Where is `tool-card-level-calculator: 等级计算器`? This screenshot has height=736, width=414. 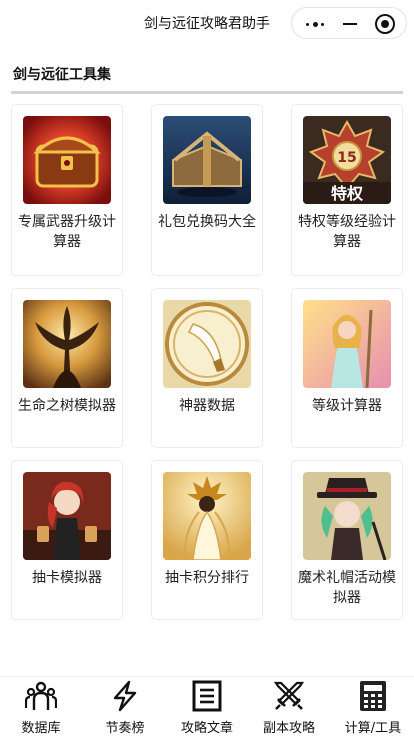 tool-card-level-calculator: 等级计算器 is located at coordinates (347, 368).